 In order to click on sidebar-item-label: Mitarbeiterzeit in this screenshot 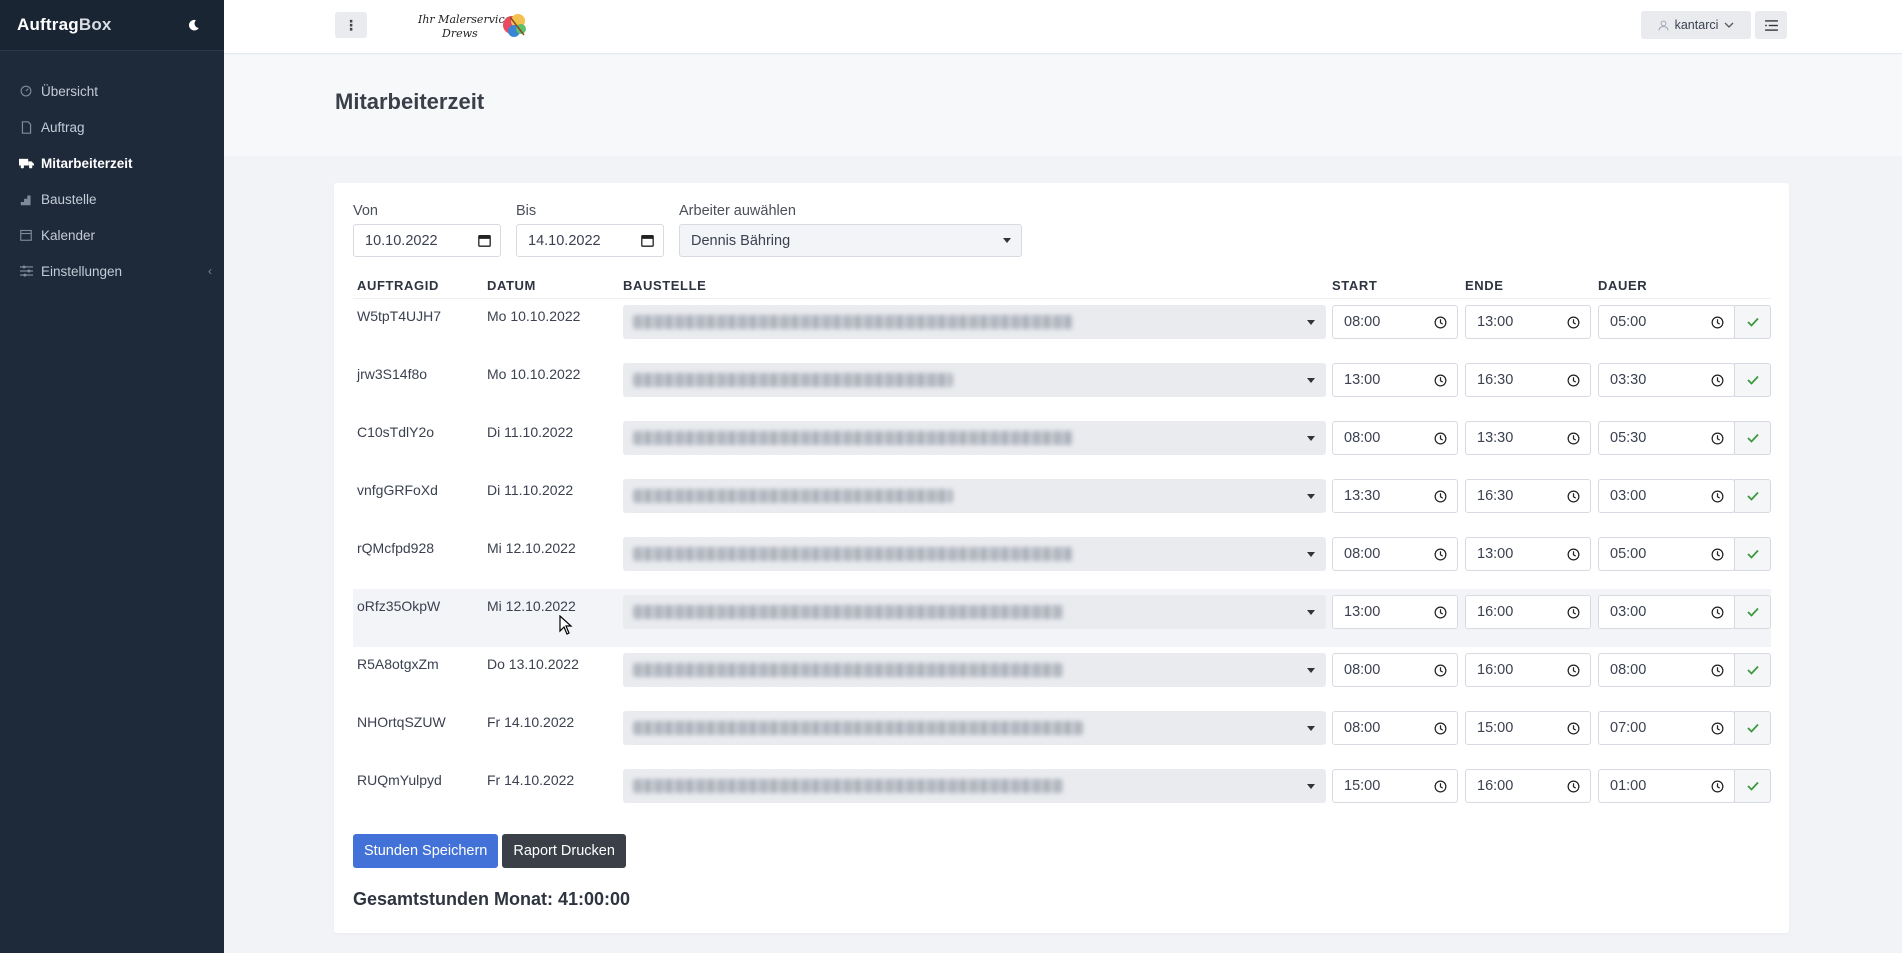, I will do `click(87, 163)`.